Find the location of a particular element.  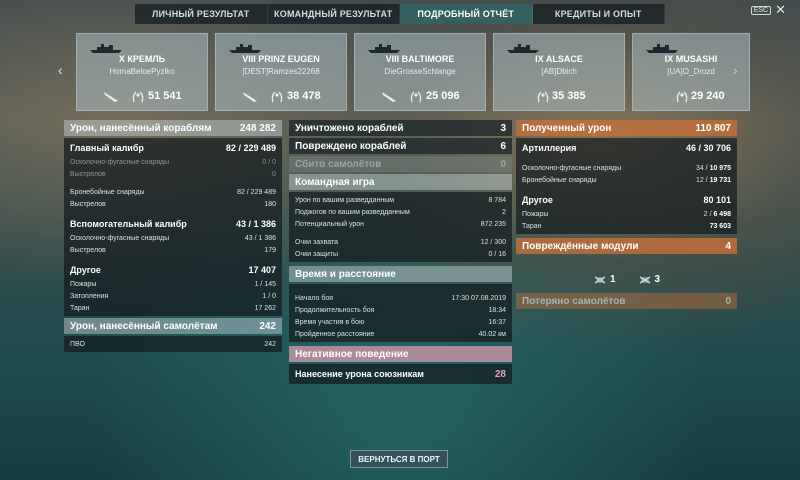

ship-card: IX MUSASHI [UA]O_Drozd 29 240 is located at coordinates (691, 72).